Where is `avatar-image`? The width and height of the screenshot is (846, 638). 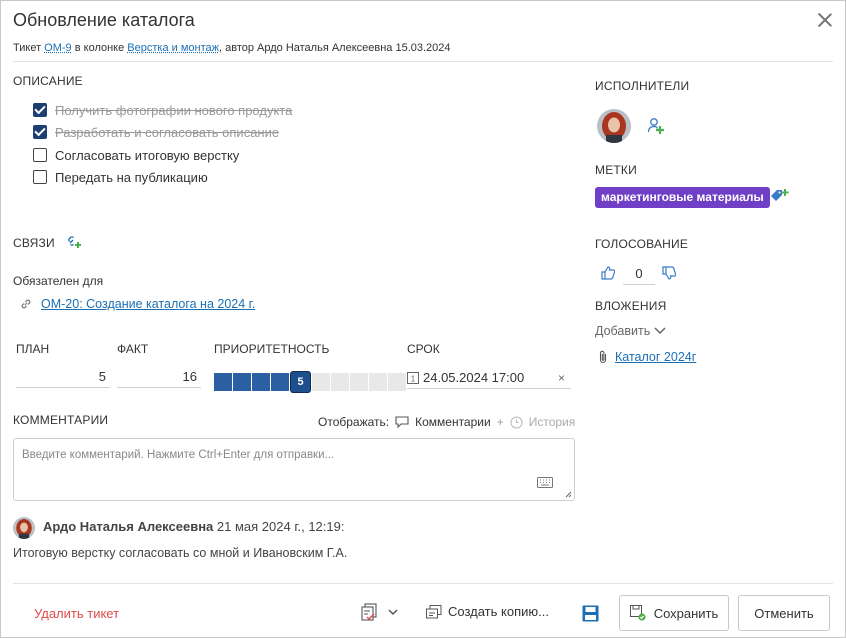 avatar-image is located at coordinates (24, 528).